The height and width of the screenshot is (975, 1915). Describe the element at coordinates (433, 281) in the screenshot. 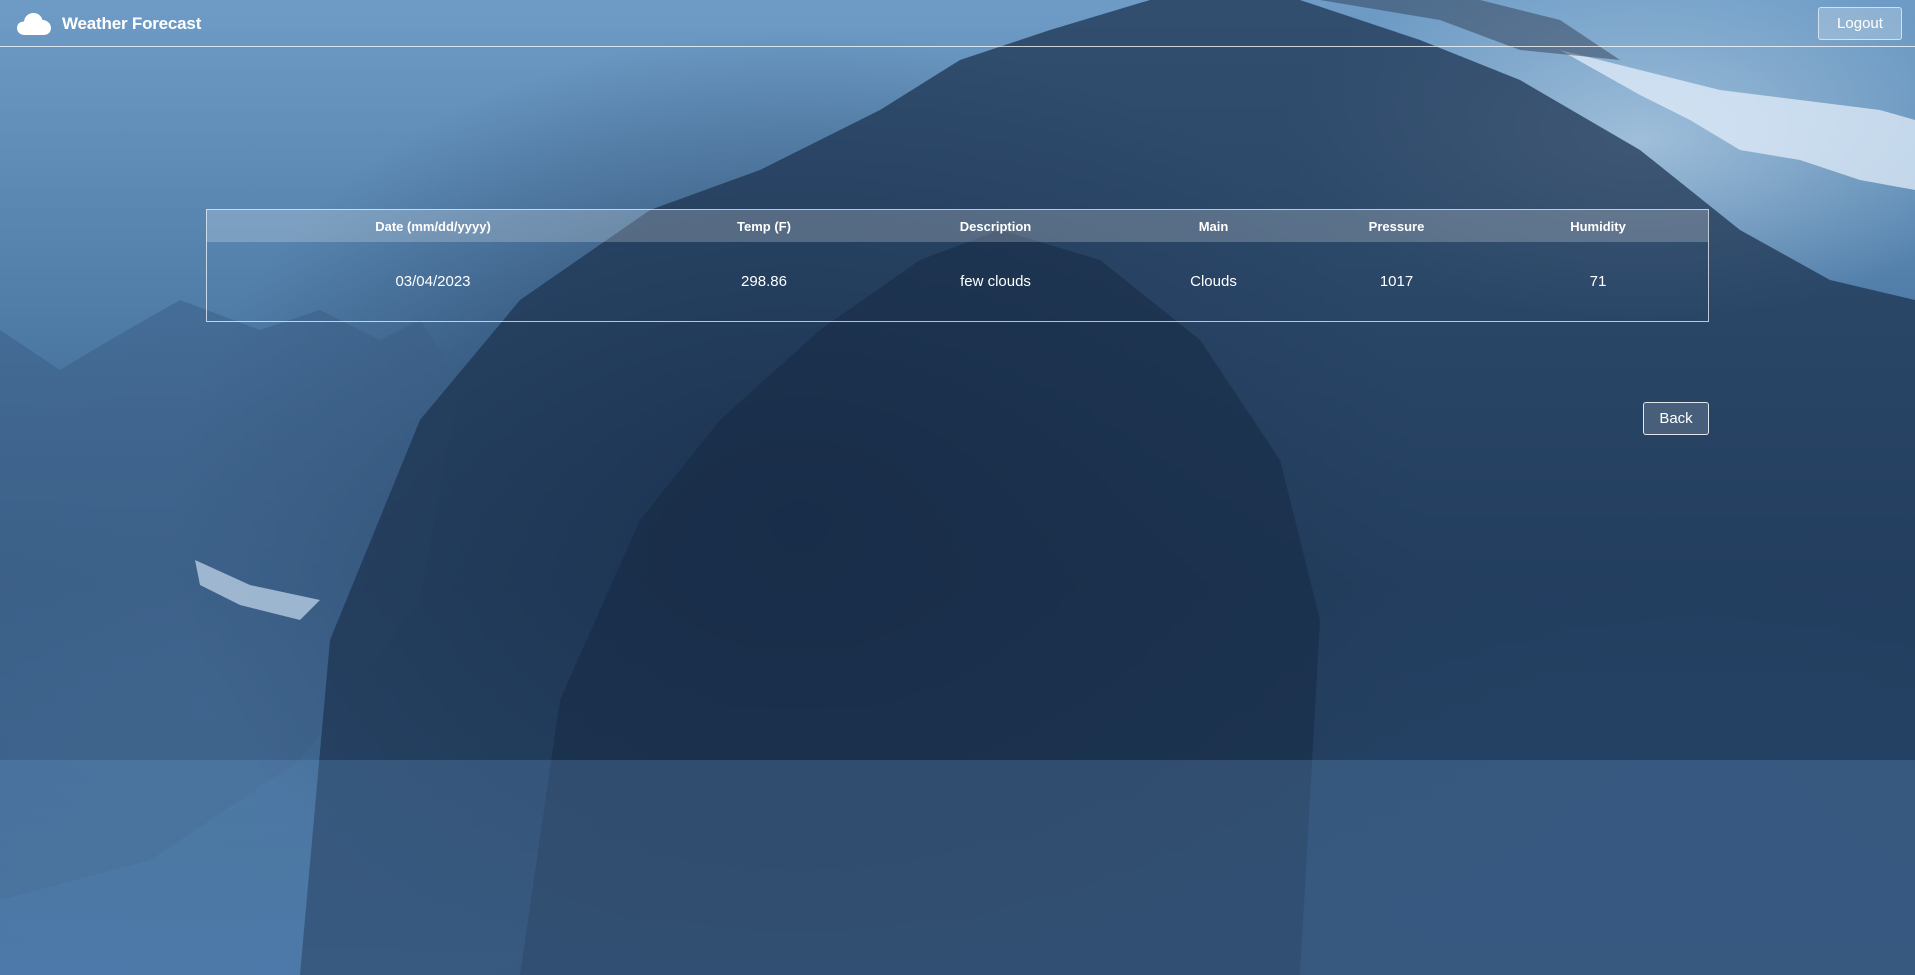

I see `cell-date: 03/04/2023` at that location.